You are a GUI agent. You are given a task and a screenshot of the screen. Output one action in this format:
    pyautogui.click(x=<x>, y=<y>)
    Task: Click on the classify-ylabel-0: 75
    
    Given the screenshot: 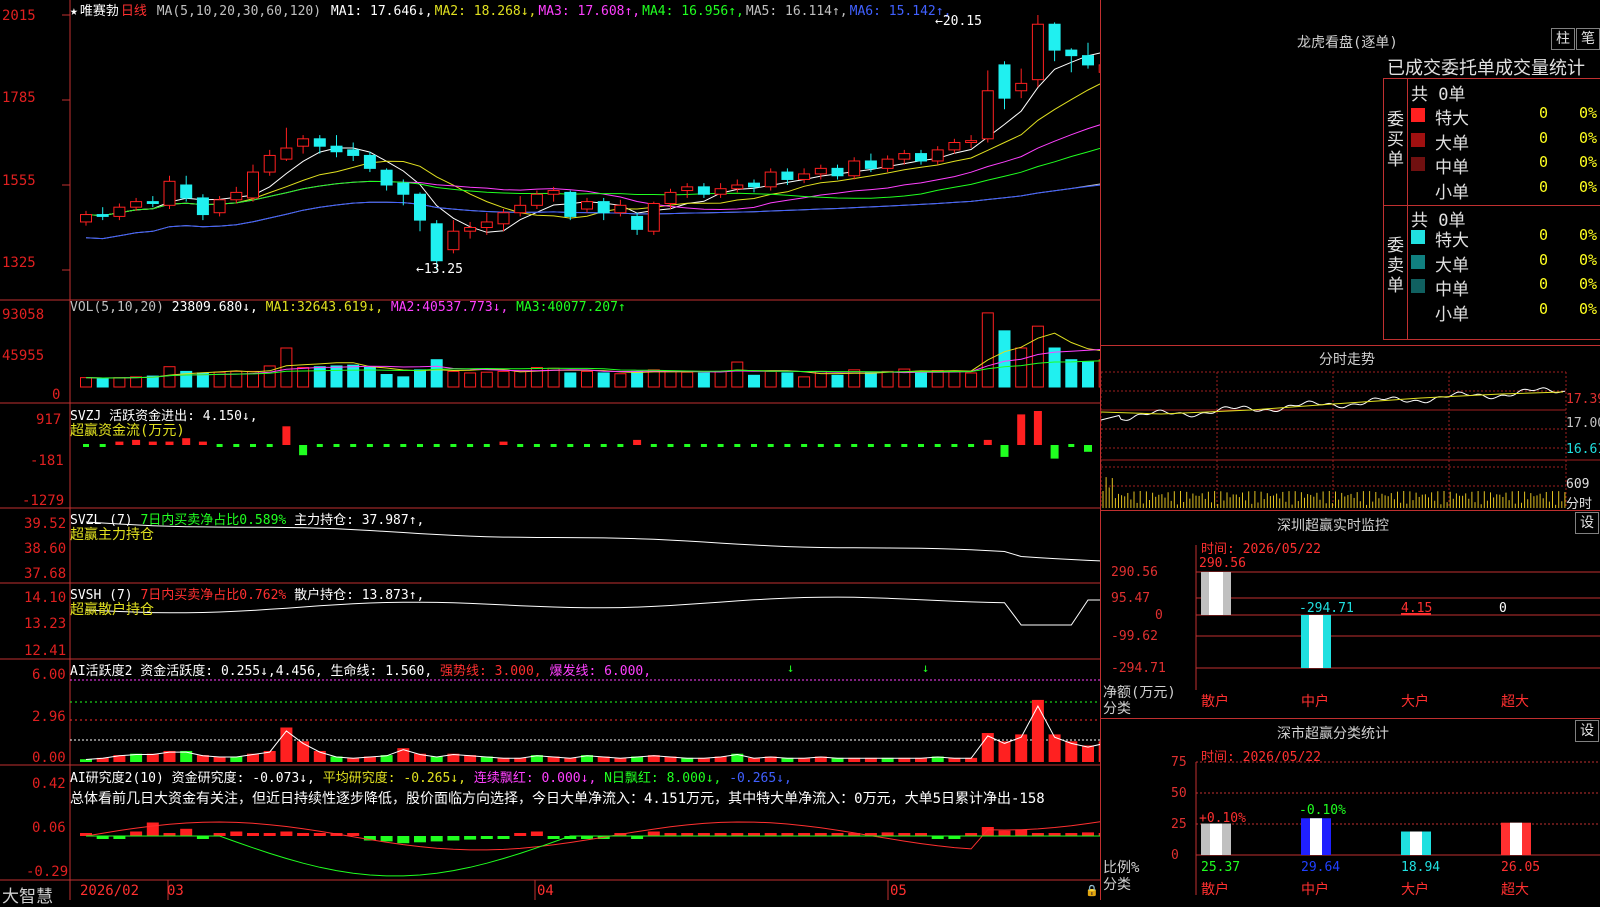 What is the action you would take?
    pyautogui.click(x=1179, y=762)
    